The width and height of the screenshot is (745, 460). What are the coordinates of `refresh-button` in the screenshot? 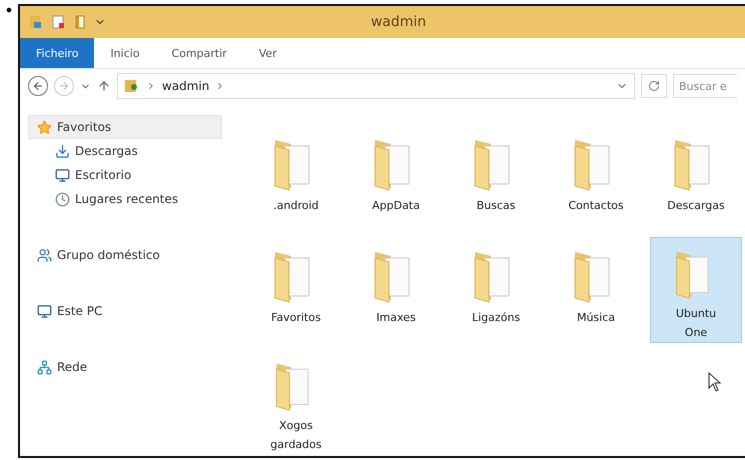 It's located at (654, 86).